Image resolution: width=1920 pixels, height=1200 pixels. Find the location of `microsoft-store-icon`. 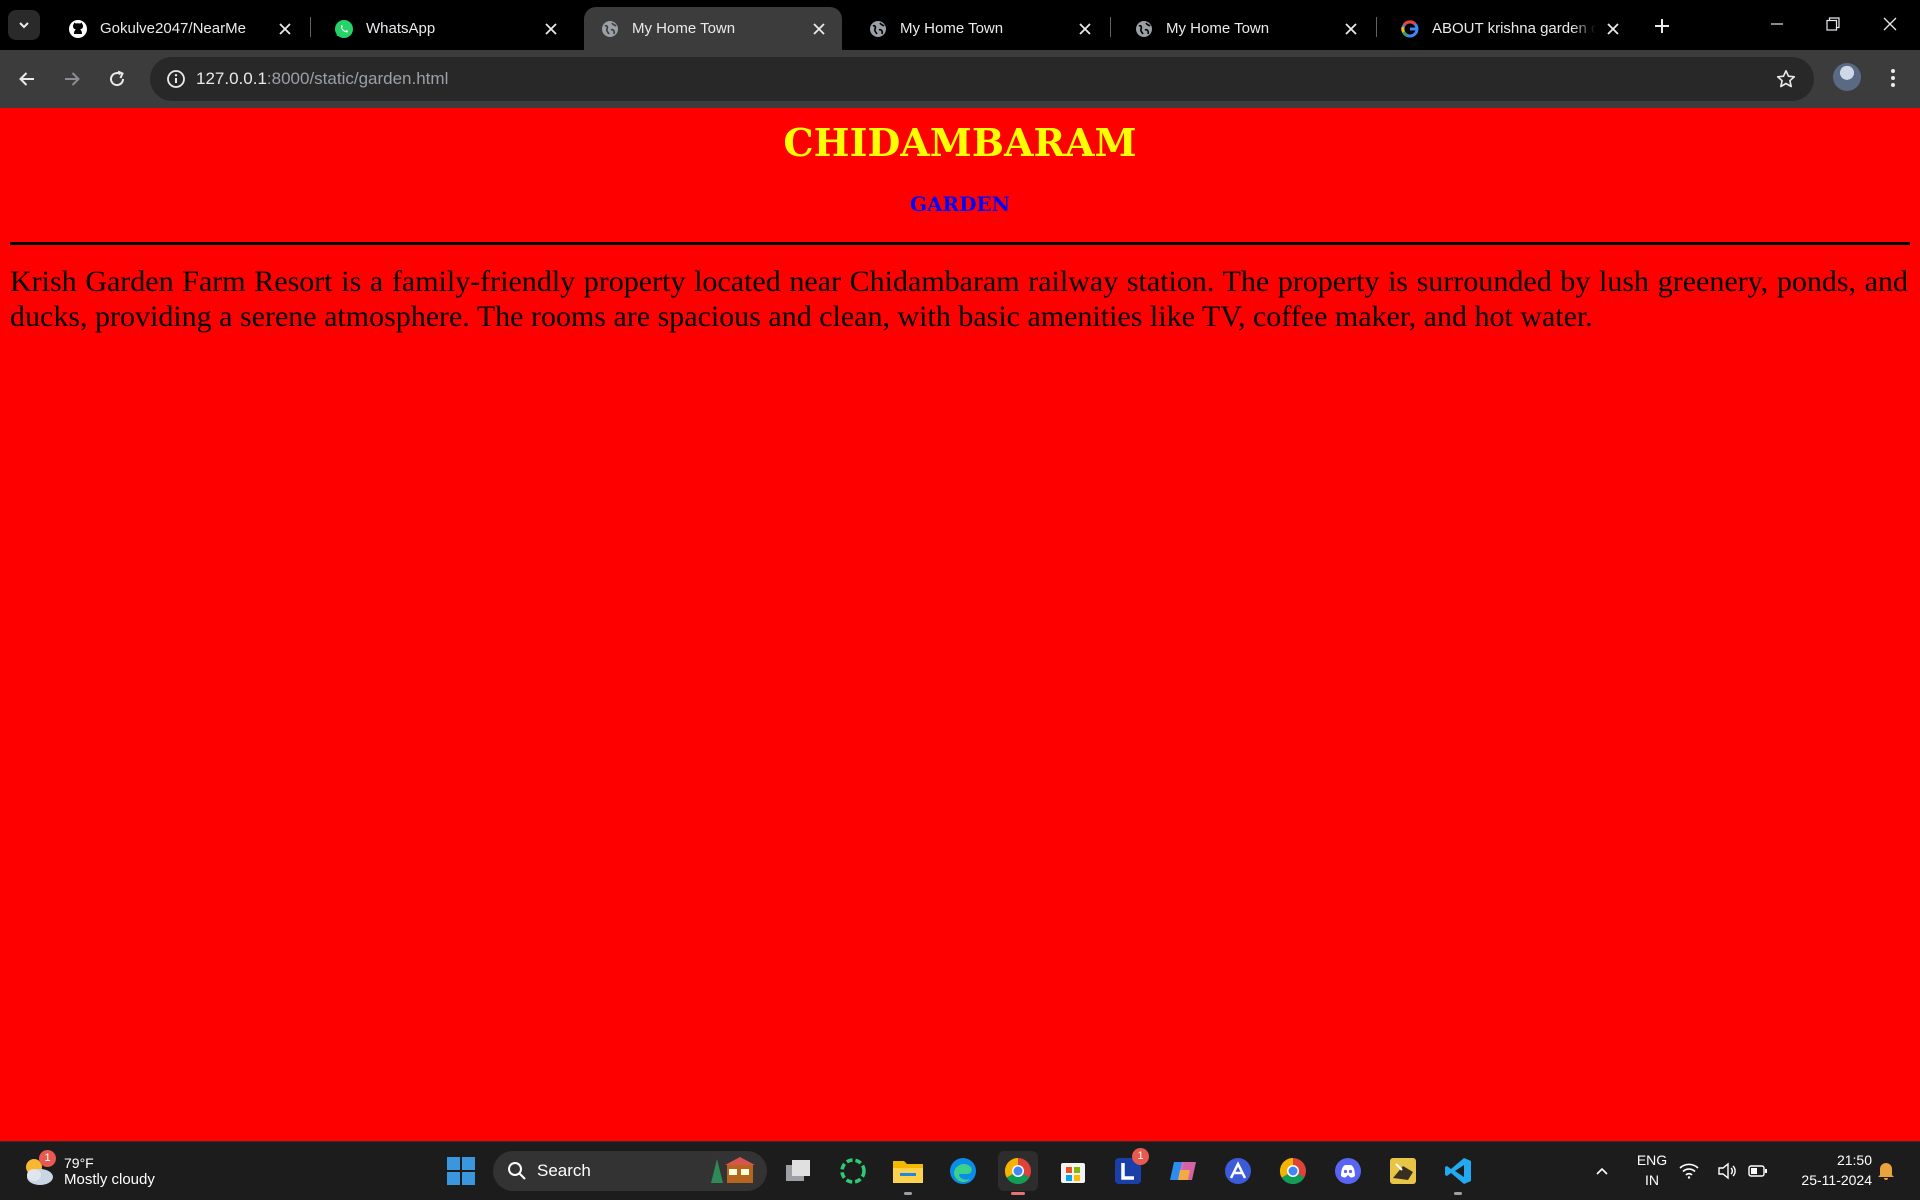

microsoft-store-icon is located at coordinates (1073, 1171).